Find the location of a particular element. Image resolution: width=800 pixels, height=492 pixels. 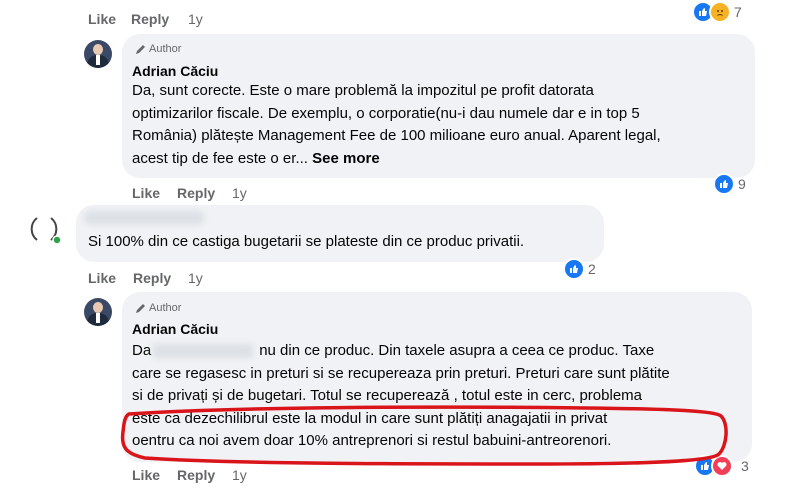

sad-icon is located at coordinates (720, 12).